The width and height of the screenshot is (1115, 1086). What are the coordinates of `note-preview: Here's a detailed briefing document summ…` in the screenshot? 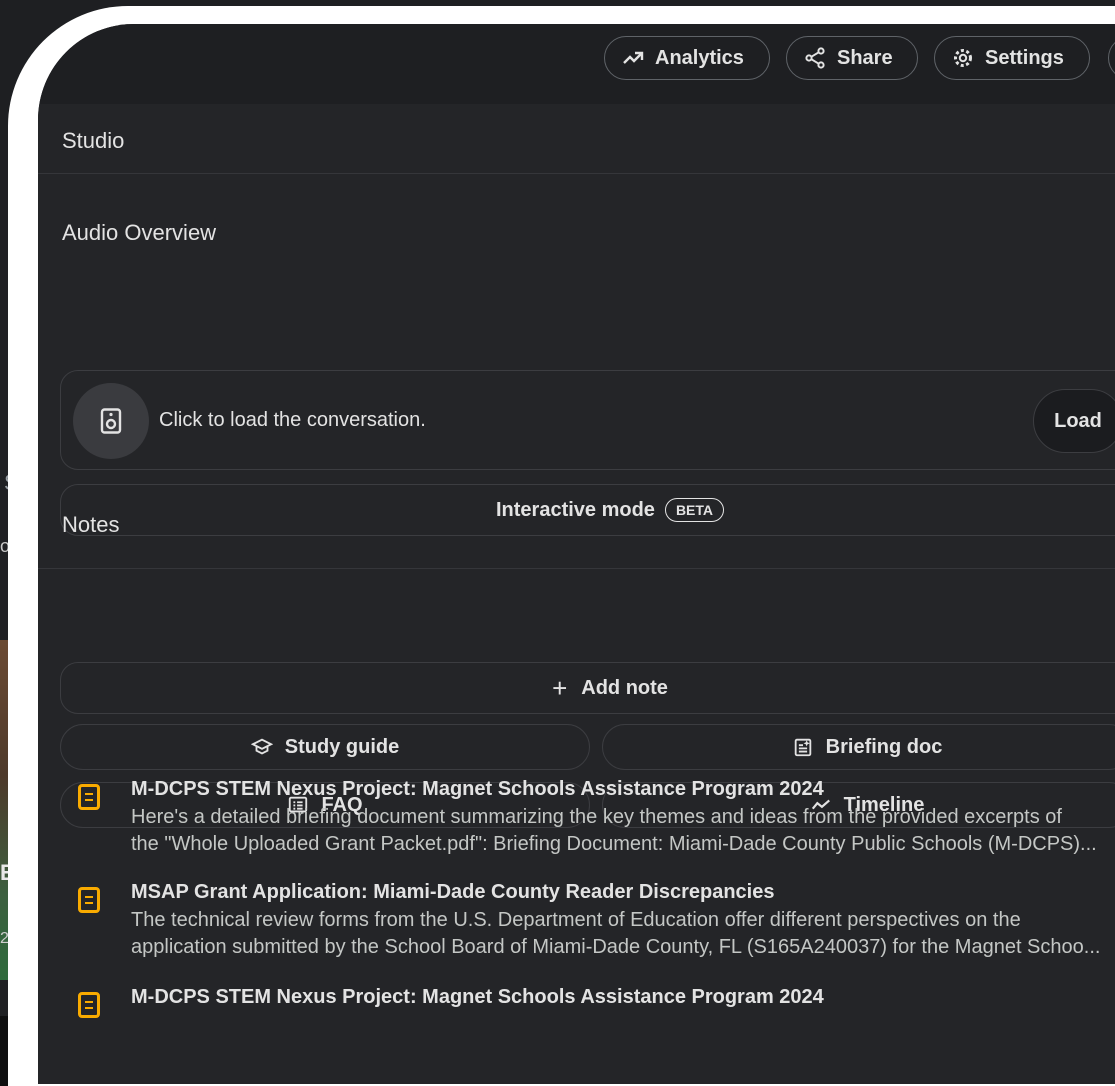 It's located at (623, 831).